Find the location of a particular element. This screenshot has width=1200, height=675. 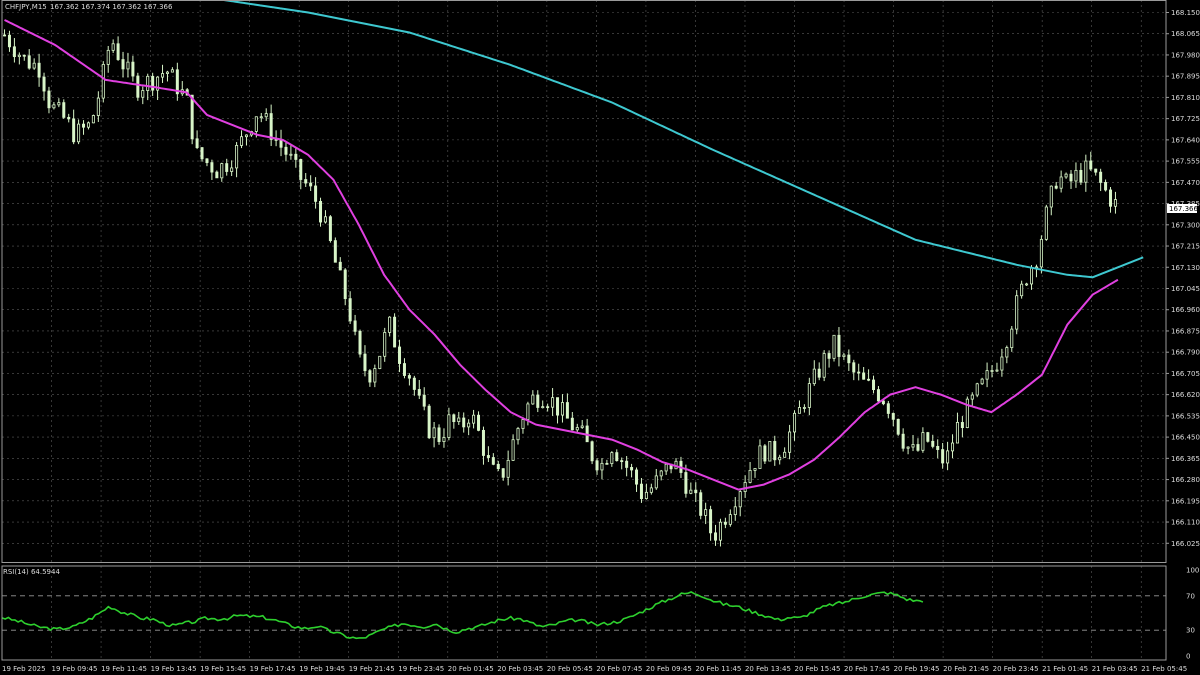

x-tick-label: 20 Feb 17:45 is located at coordinates (867, 669).